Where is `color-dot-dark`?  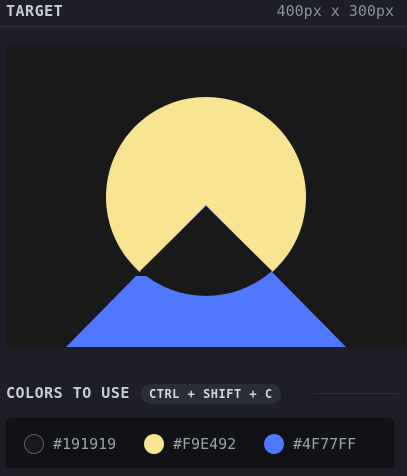 color-dot-dark is located at coordinates (34, 444).